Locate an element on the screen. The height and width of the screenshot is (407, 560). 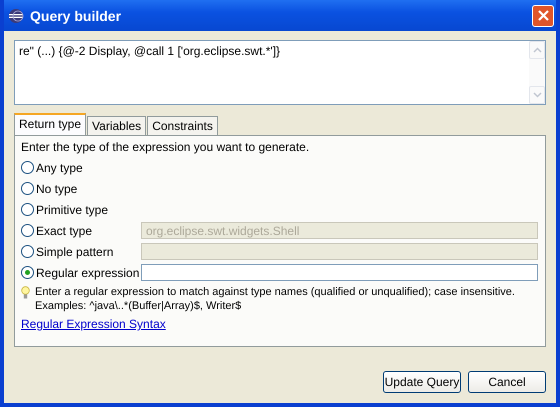
tab: Constraints is located at coordinates (182, 125).